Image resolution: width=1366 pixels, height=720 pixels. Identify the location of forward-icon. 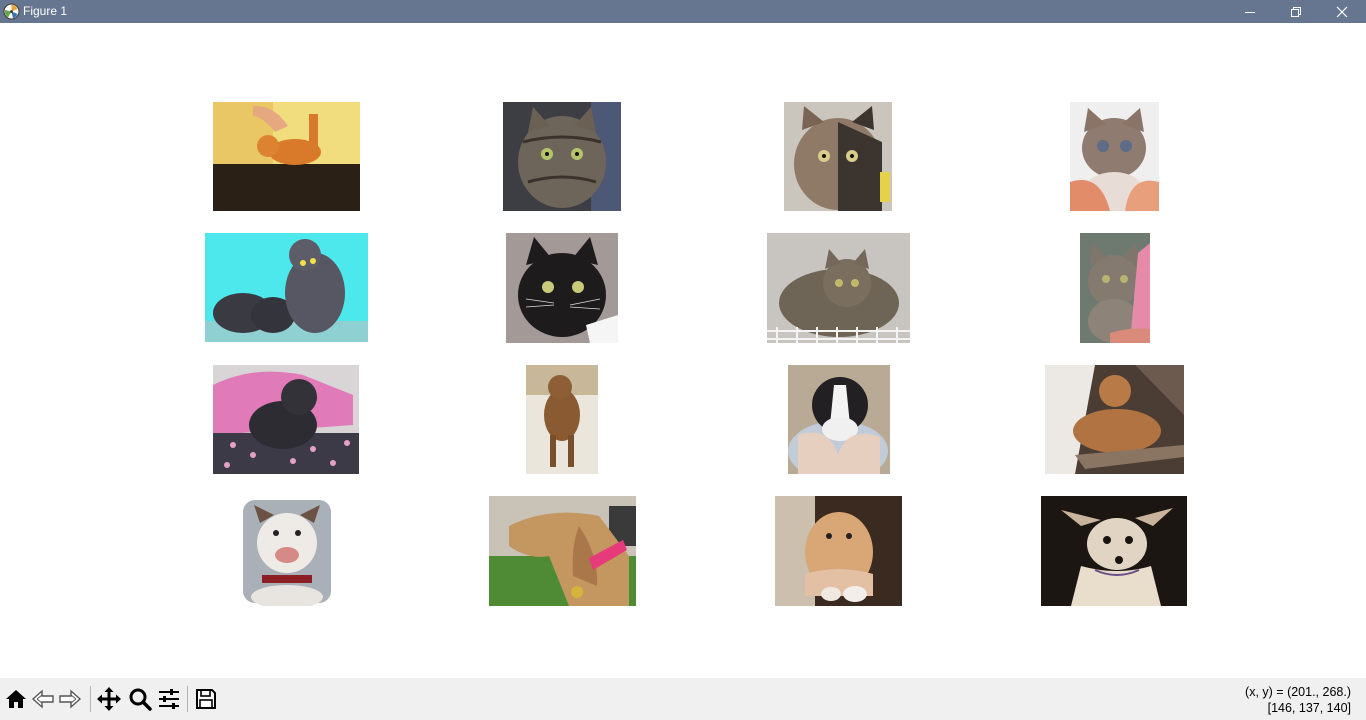
(70, 699).